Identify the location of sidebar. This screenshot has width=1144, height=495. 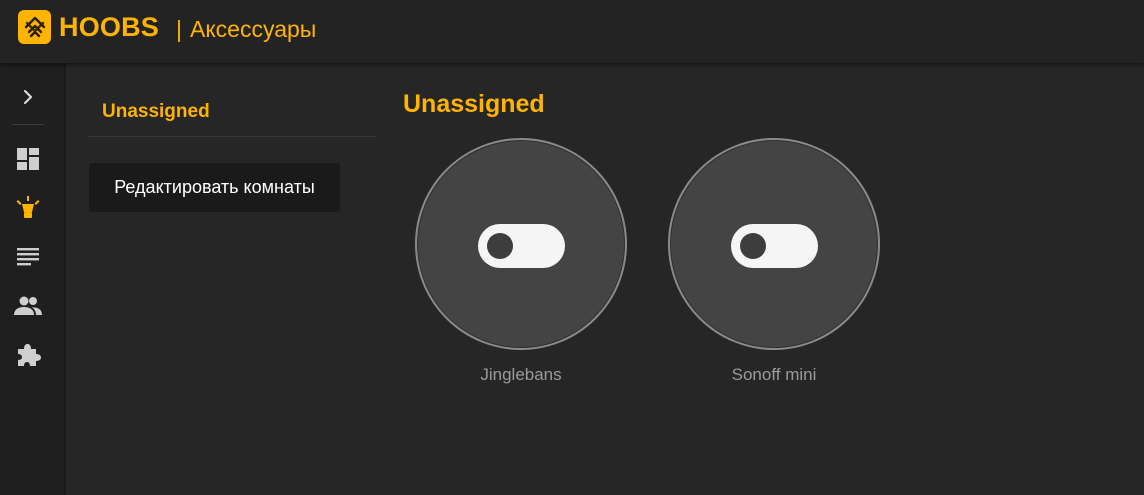
(33, 279).